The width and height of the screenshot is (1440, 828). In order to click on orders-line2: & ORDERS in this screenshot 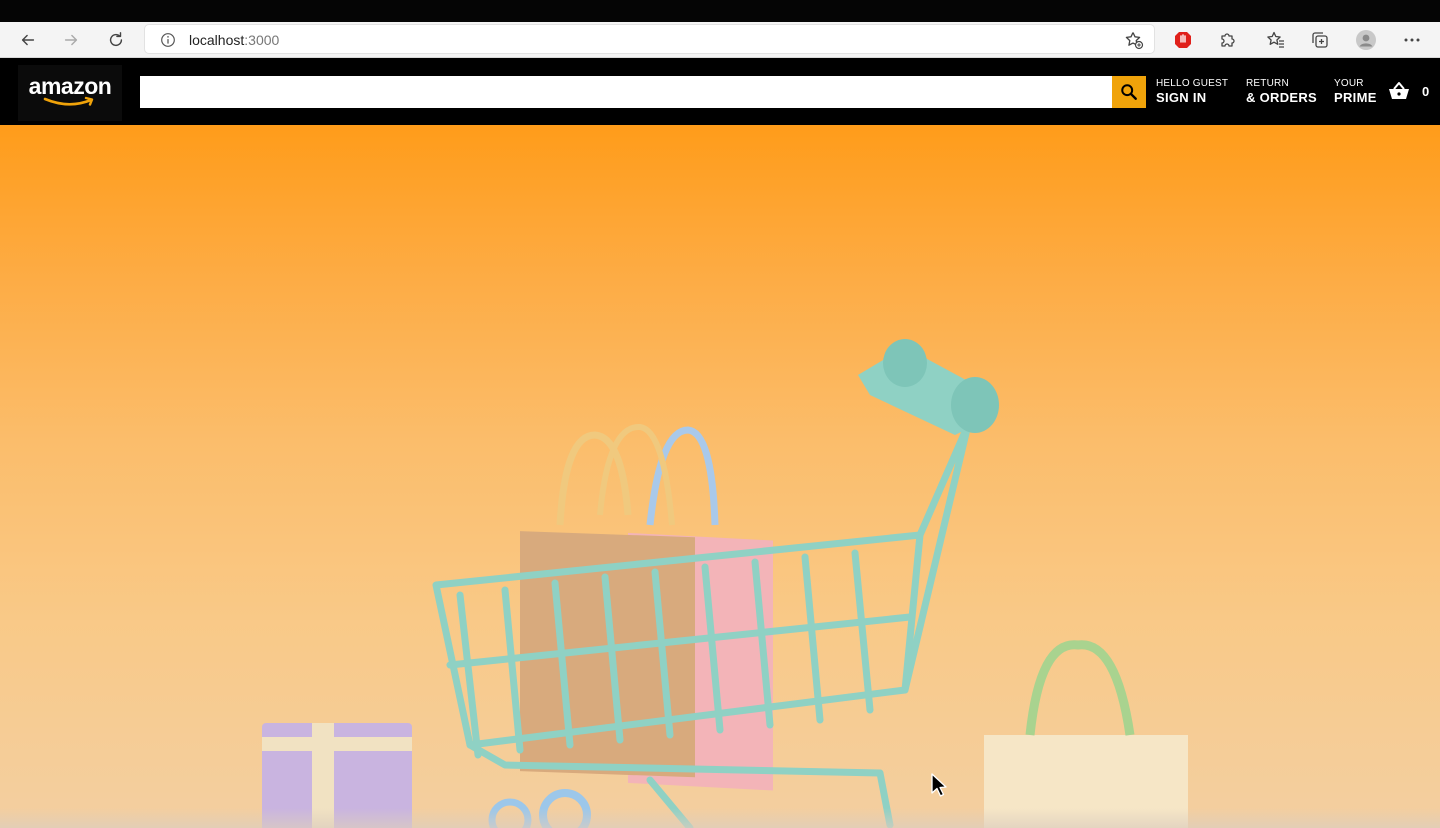, I will do `click(1282, 97)`.